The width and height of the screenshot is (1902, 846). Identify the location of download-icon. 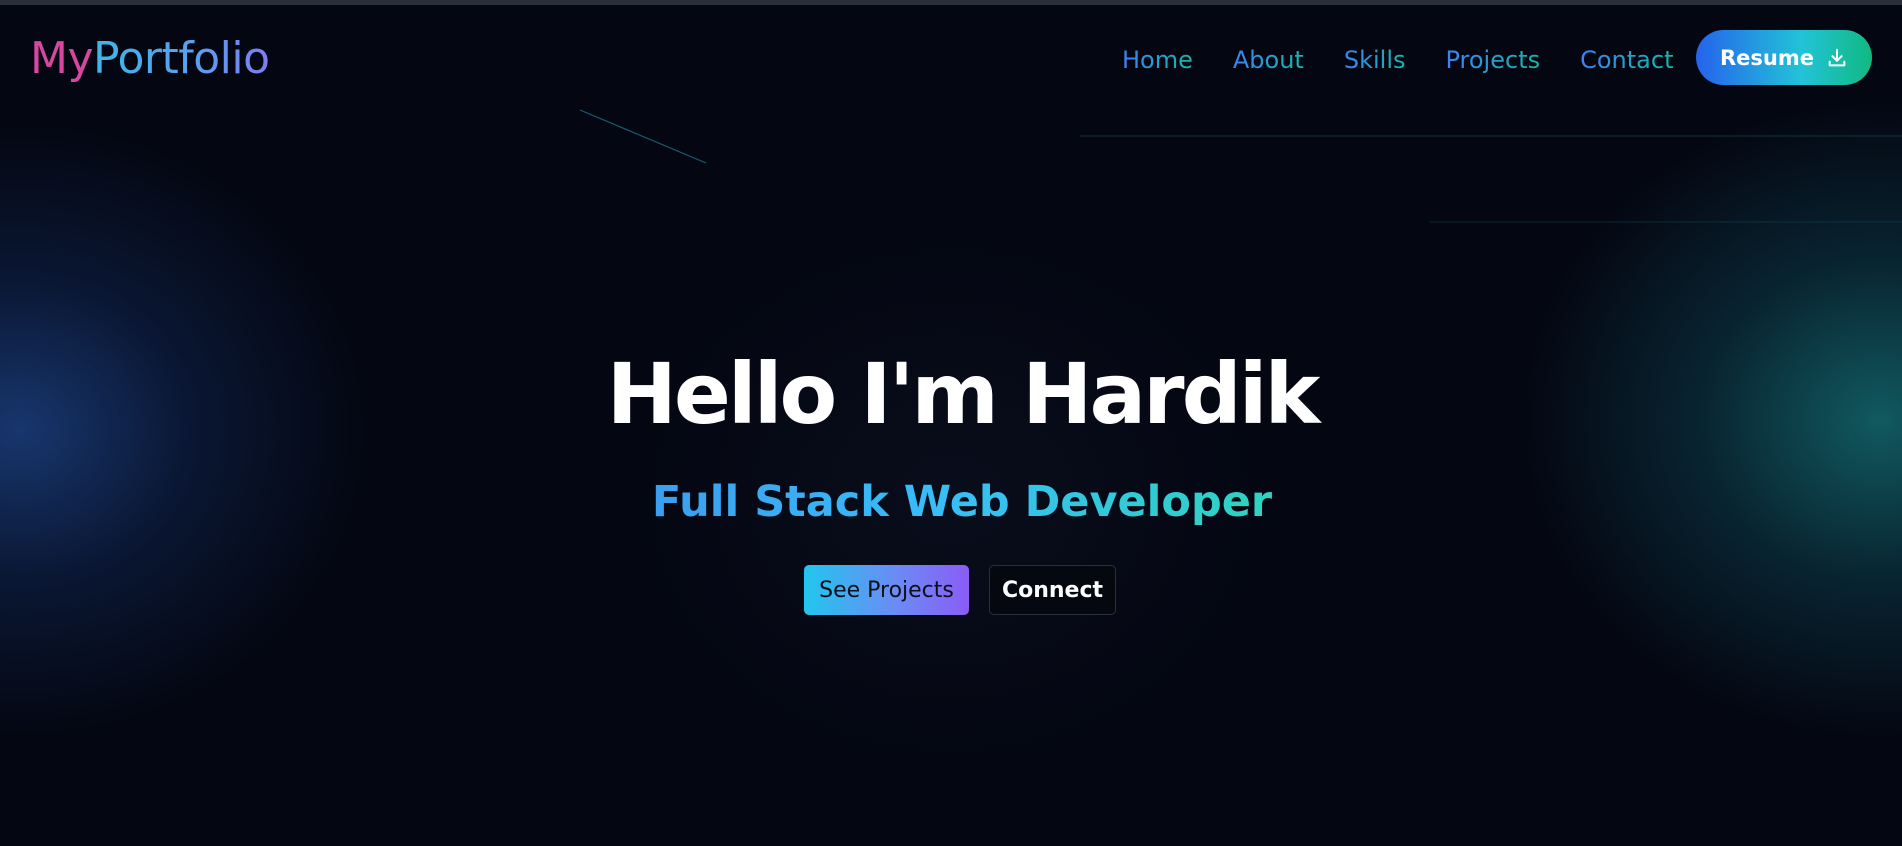
(1837, 58).